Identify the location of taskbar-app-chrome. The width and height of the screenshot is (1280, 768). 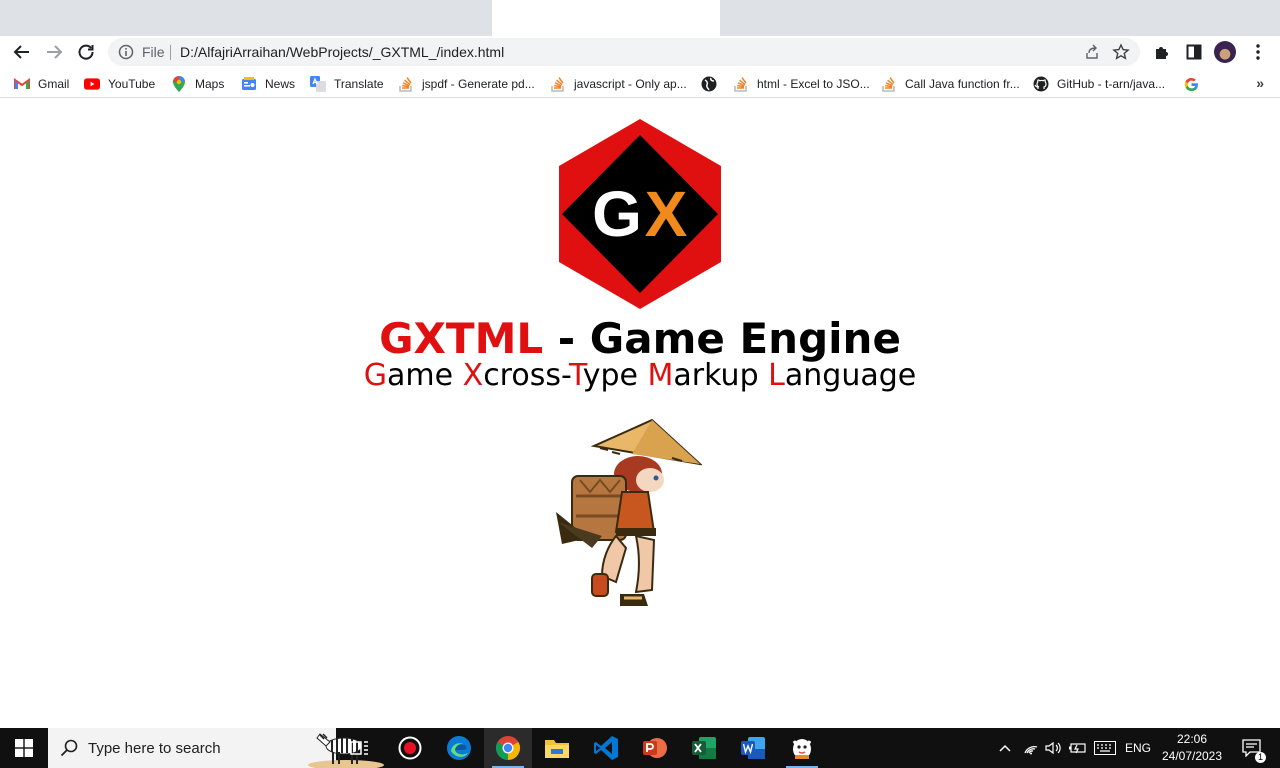
(508, 748).